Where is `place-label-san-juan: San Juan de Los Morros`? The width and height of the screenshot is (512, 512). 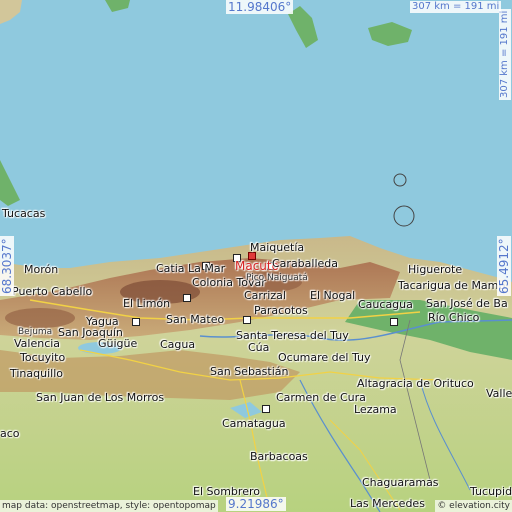 place-label-san-juan: San Juan de Los Morros is located at coordinates (100, 398).